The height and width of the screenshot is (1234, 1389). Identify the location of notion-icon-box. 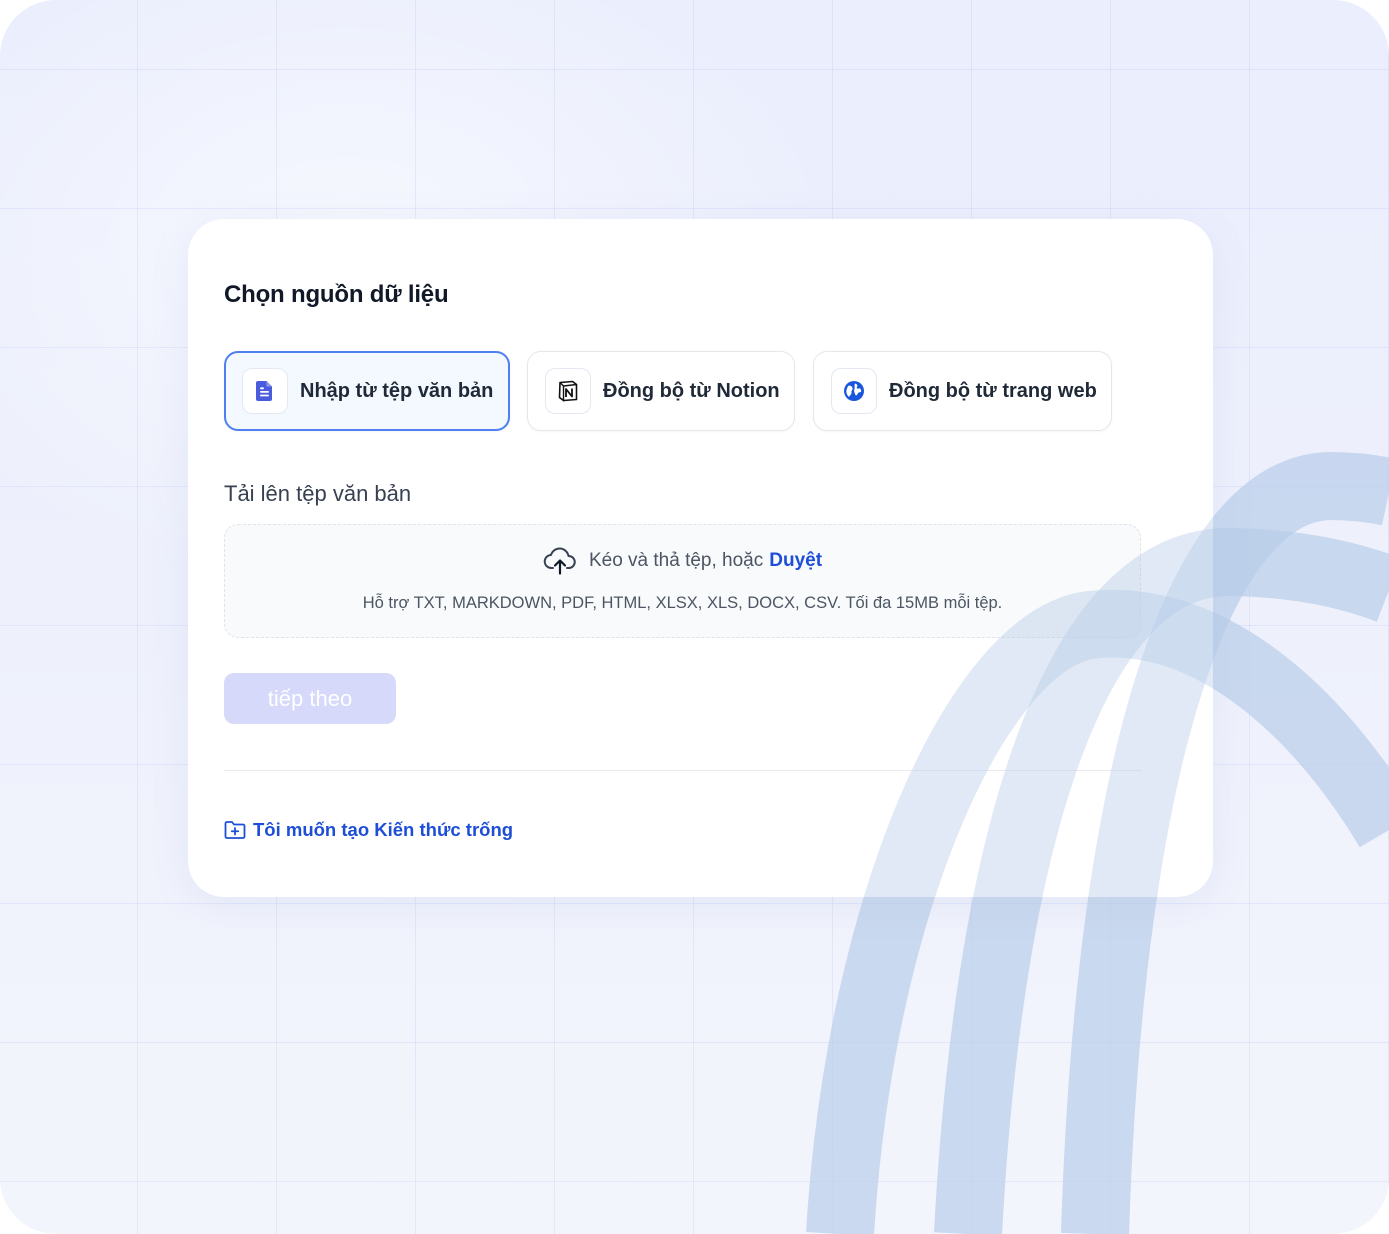
(568, 391).